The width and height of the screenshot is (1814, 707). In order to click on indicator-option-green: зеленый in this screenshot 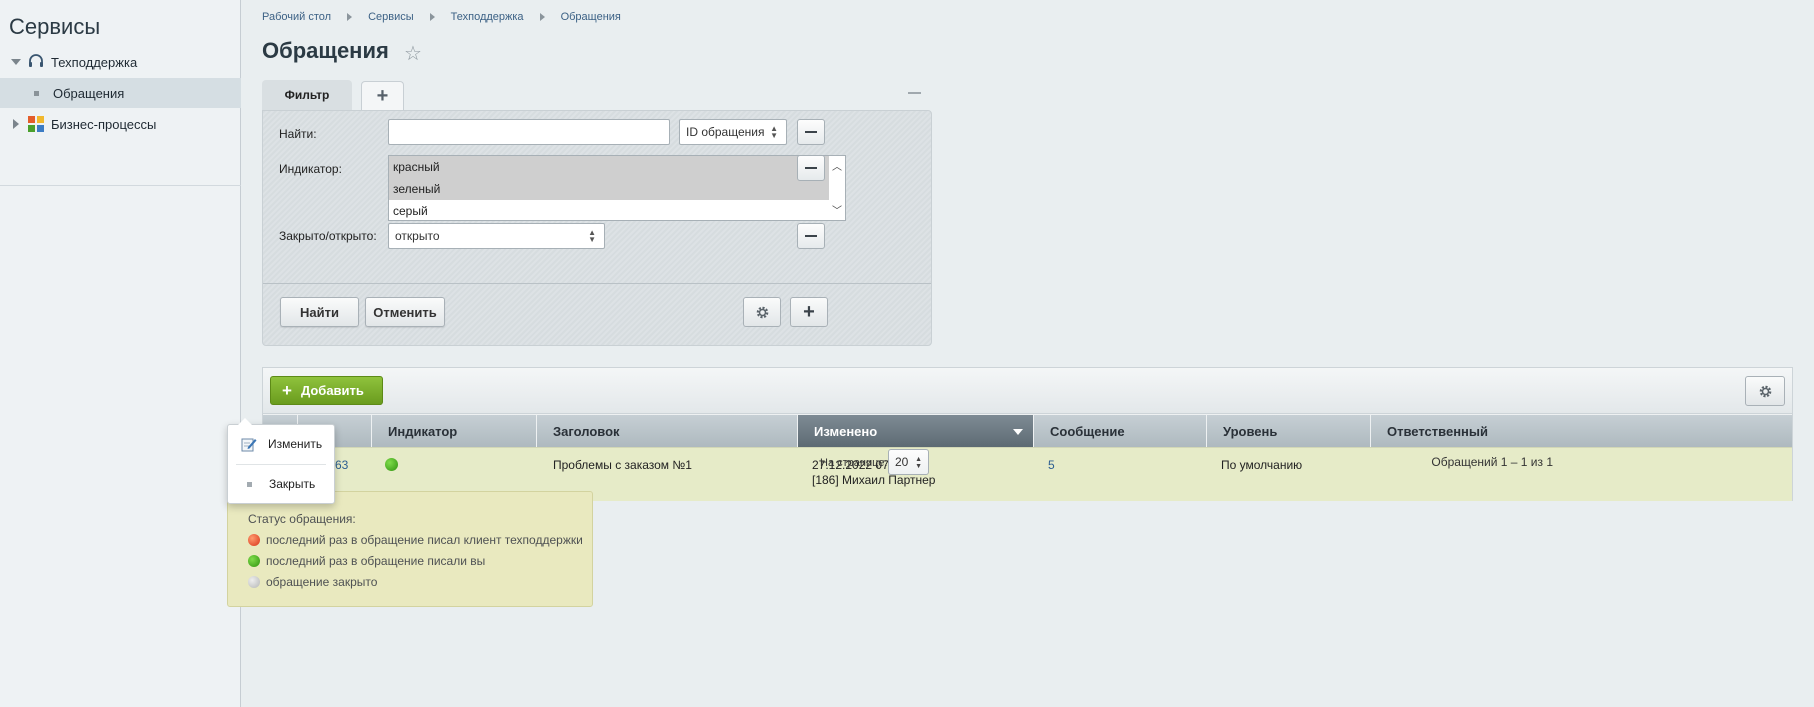, I will do `click(617, 189)`.